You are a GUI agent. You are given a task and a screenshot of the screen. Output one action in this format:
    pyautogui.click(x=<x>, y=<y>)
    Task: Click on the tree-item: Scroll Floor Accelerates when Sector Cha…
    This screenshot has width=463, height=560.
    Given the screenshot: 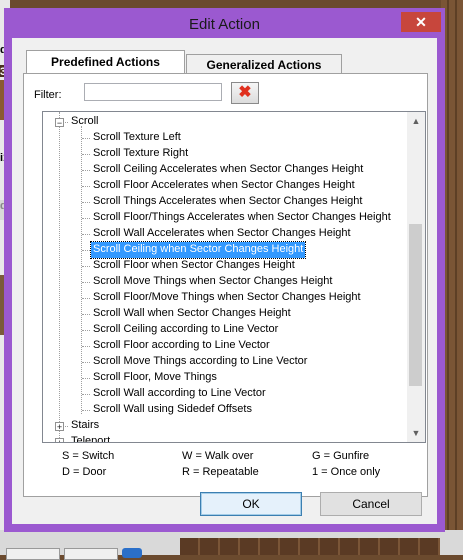 What is the action you would take?
    pyautogui.click(x=224, y=186)
    